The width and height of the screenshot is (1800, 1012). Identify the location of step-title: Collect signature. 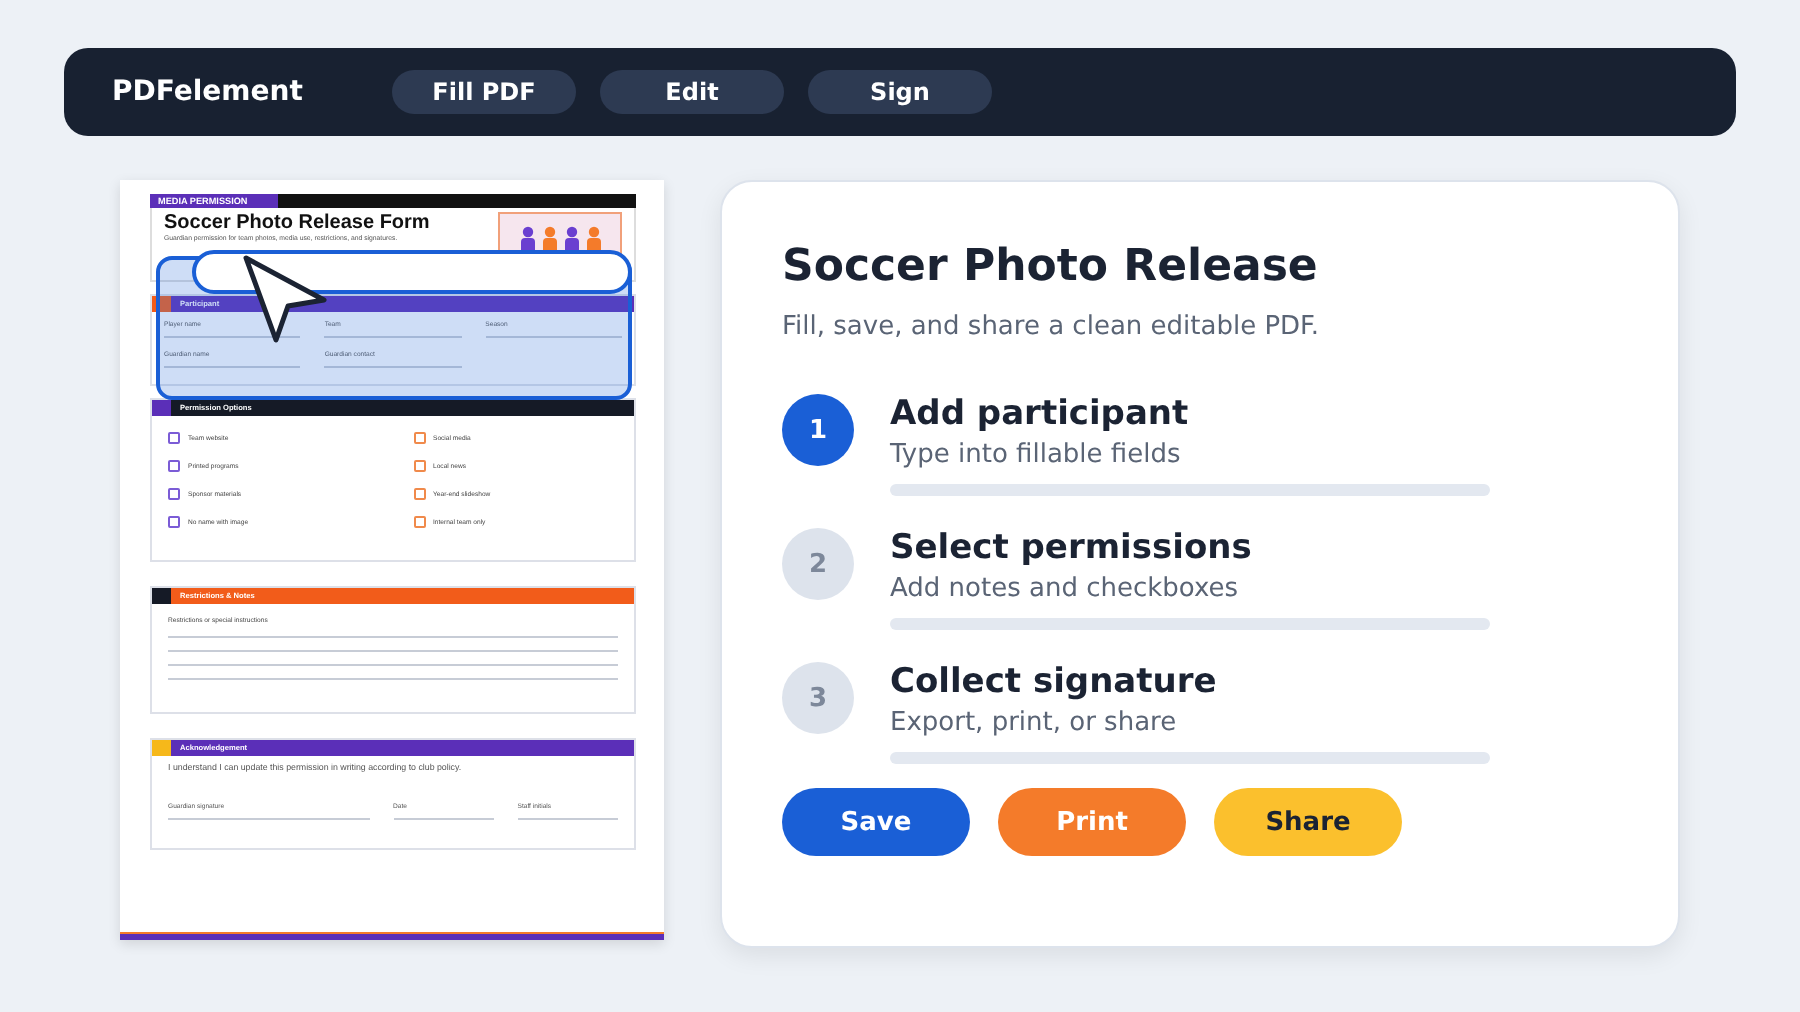
(1054, 682).